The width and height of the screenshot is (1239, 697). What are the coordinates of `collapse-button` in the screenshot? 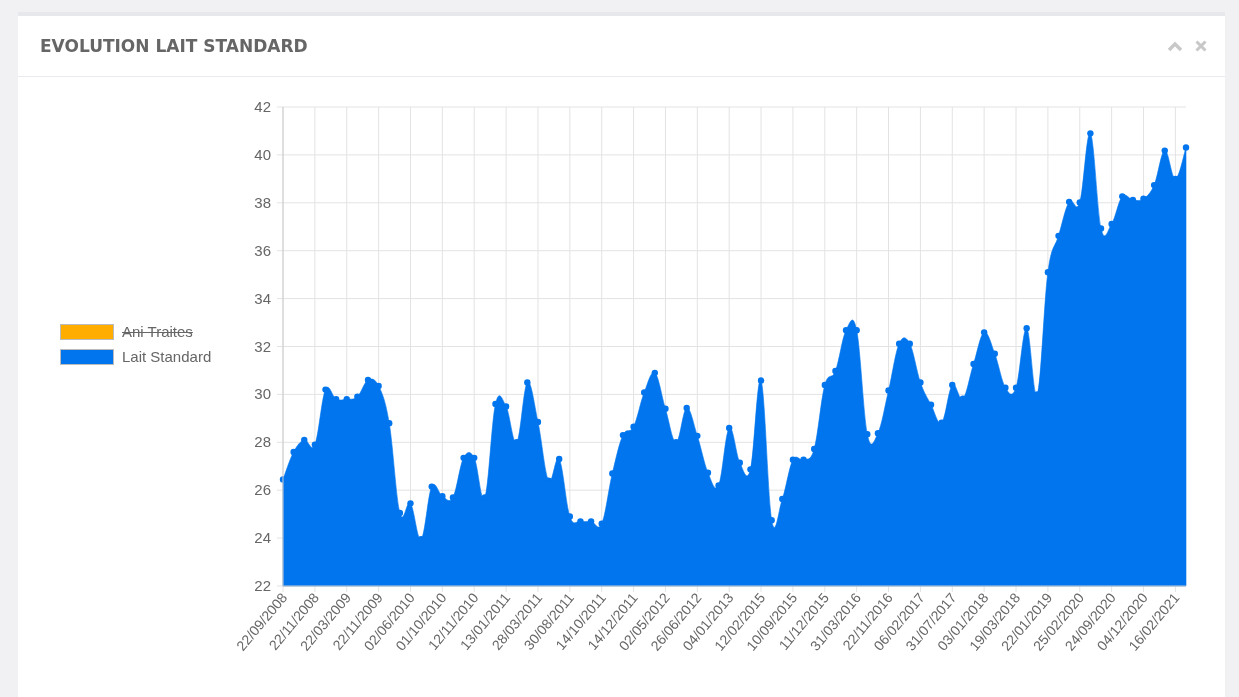 It's located at (1175, 46).